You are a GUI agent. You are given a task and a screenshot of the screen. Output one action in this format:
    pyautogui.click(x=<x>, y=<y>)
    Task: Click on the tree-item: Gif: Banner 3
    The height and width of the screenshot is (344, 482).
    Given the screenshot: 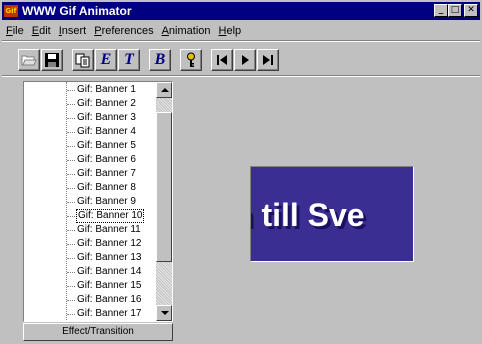 What is the action you would take?
    pyautogui.click(x=91, y=118)
    